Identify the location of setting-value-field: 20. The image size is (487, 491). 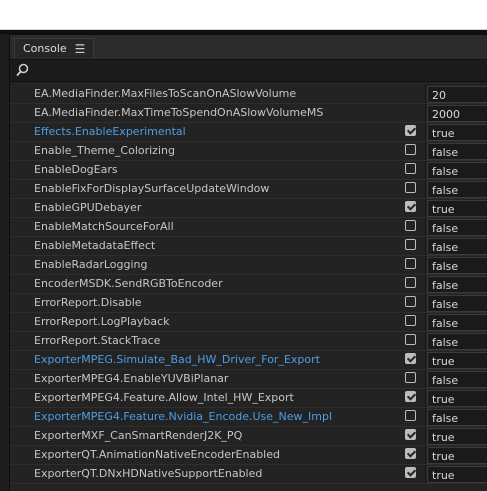
(457, 94).